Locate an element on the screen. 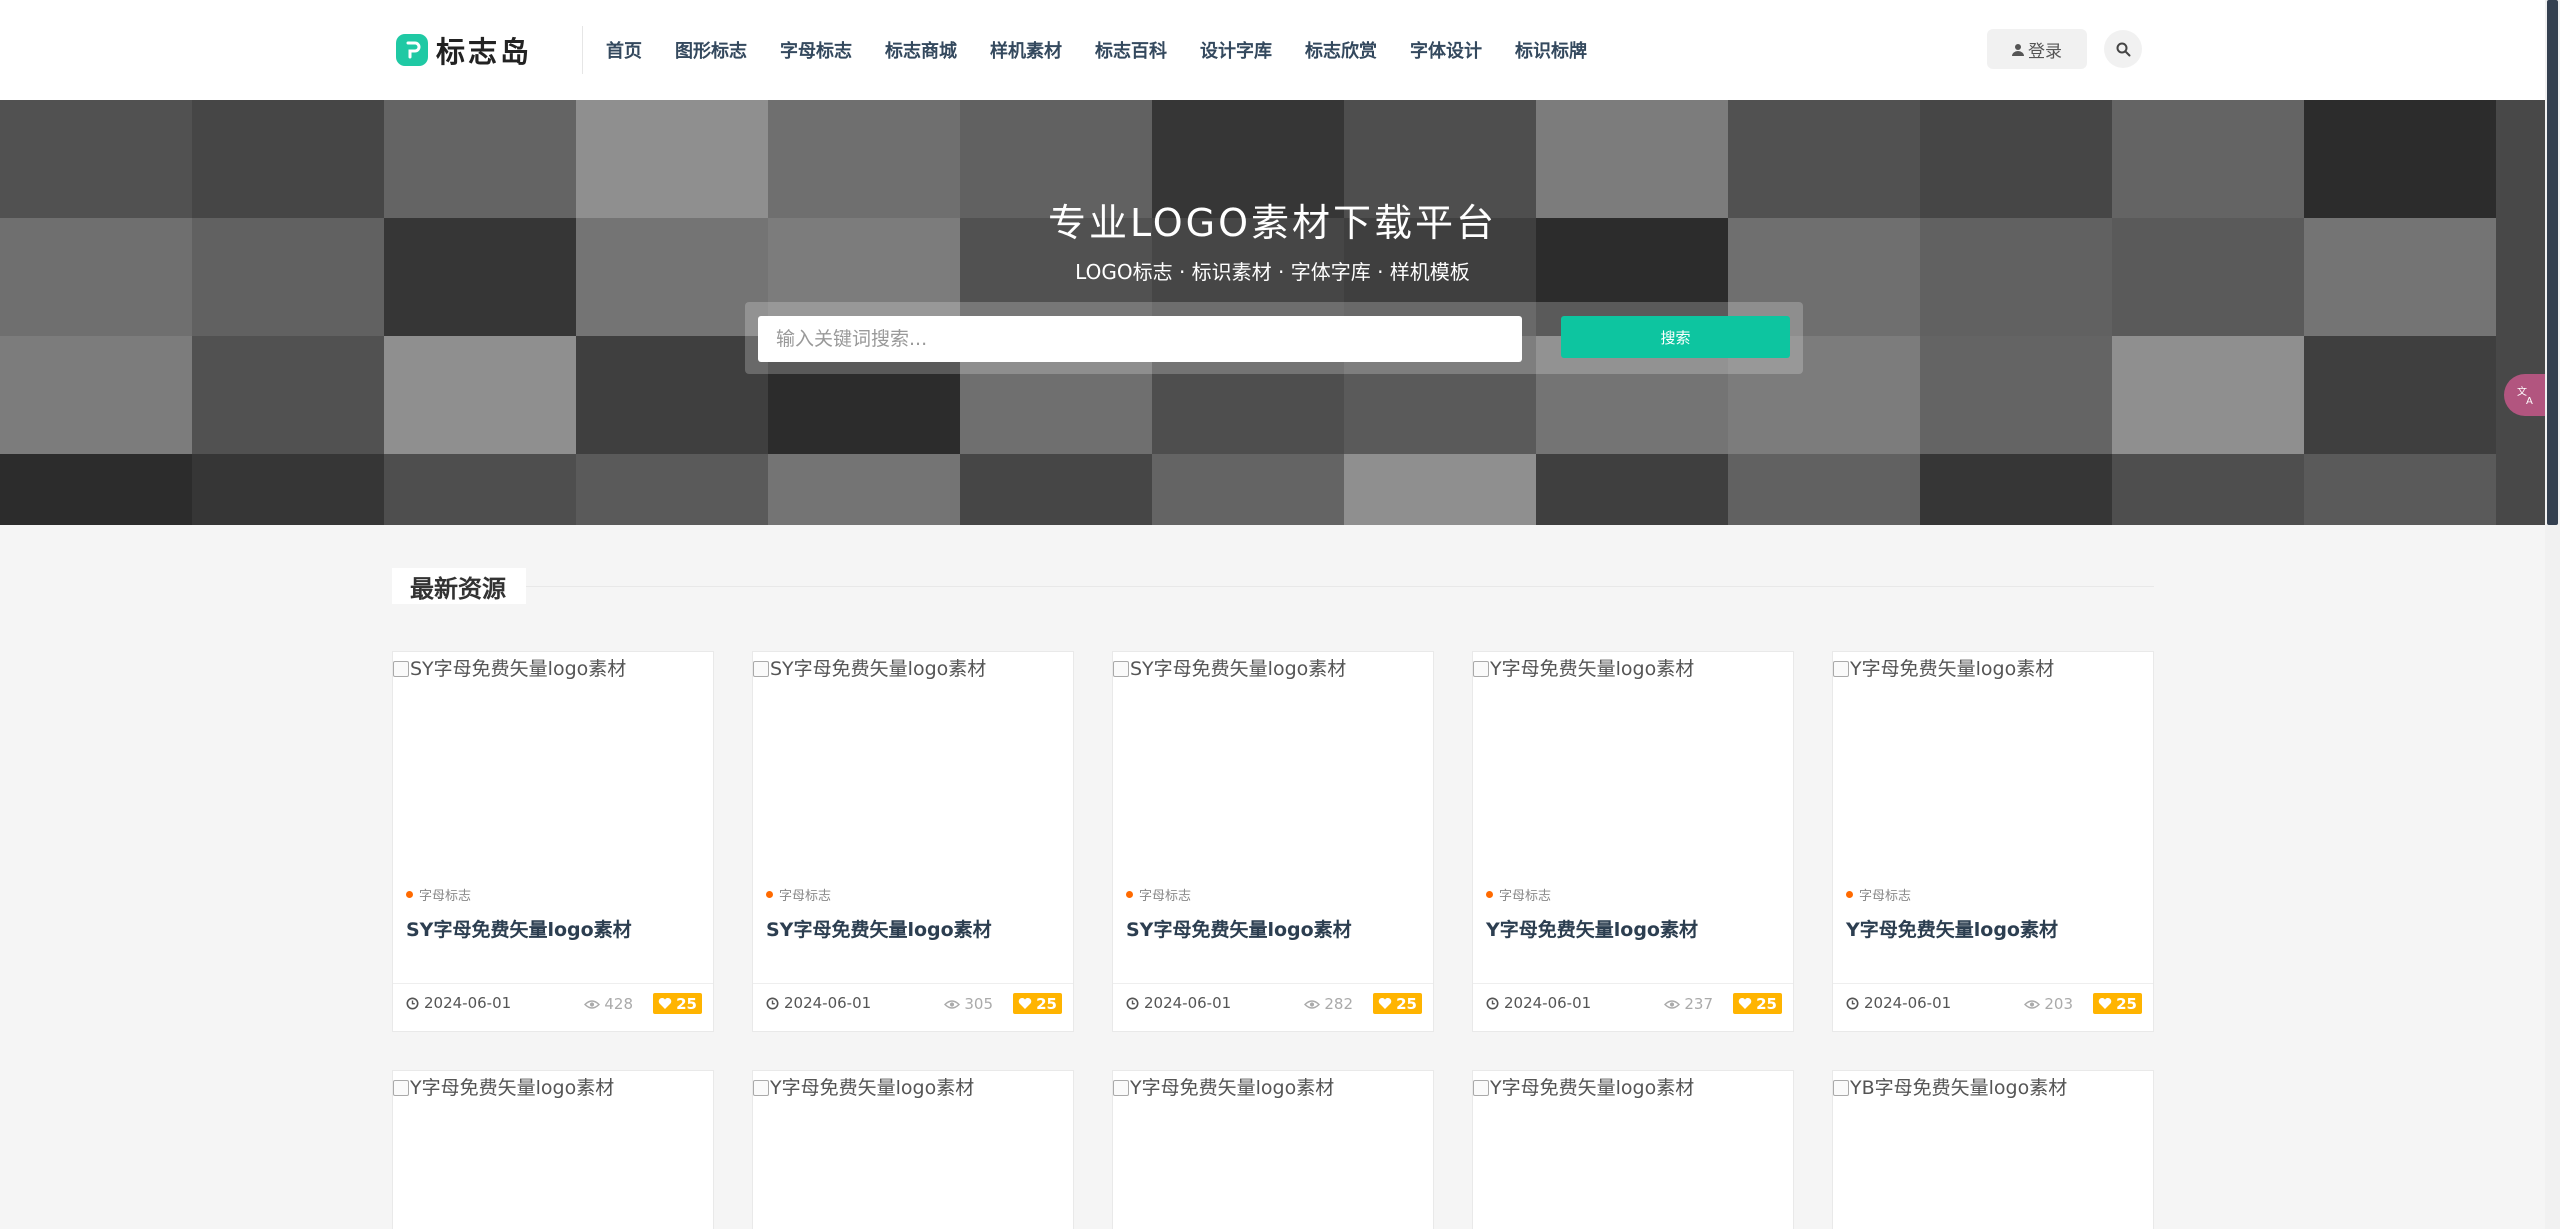 Image resolution: width=2560 pixels, height=1229 pixels. views-count: 282 is located at coordinates (1338, 1004).